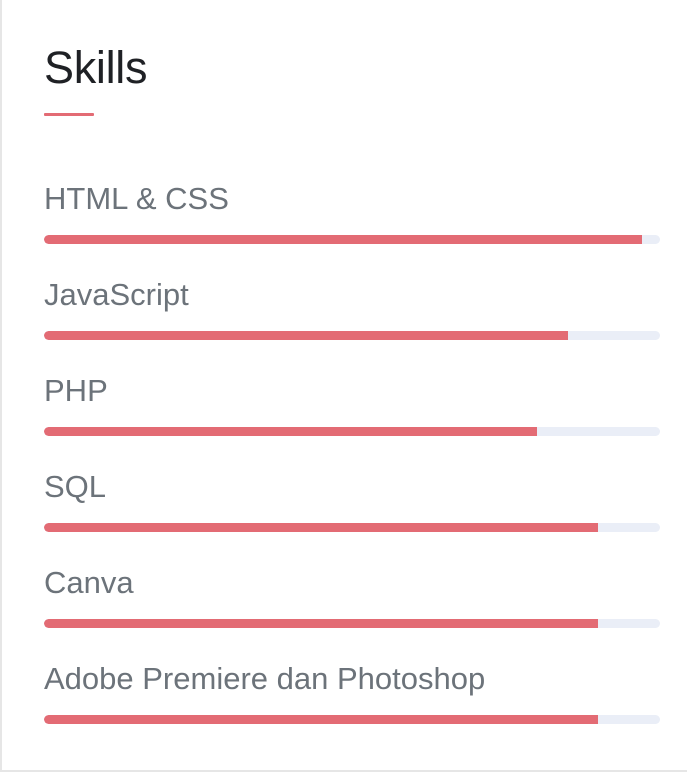  What do you see at coordinates (96, 67) in the screenshot?
I see `section-title: Skills` at bounding box center [96, 67].